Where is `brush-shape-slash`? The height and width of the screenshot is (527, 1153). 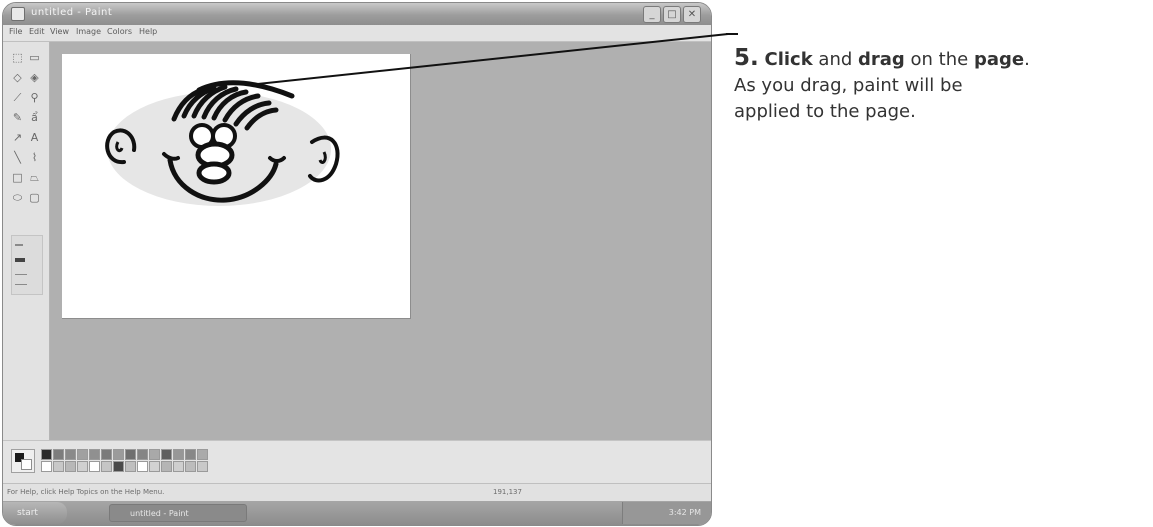
brush-shape-slash is located at coordinates (21, 274).